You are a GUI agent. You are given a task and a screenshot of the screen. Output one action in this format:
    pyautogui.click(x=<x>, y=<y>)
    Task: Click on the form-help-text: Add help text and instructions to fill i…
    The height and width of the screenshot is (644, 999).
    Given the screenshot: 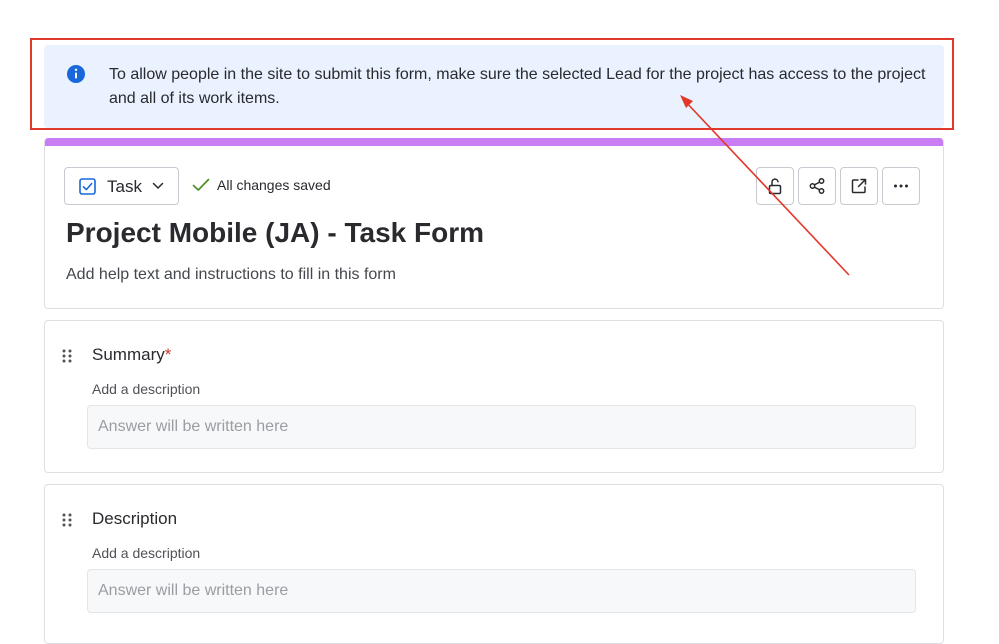 What is the action you would take?
    pyautogui.click(x=231, y=275)
    